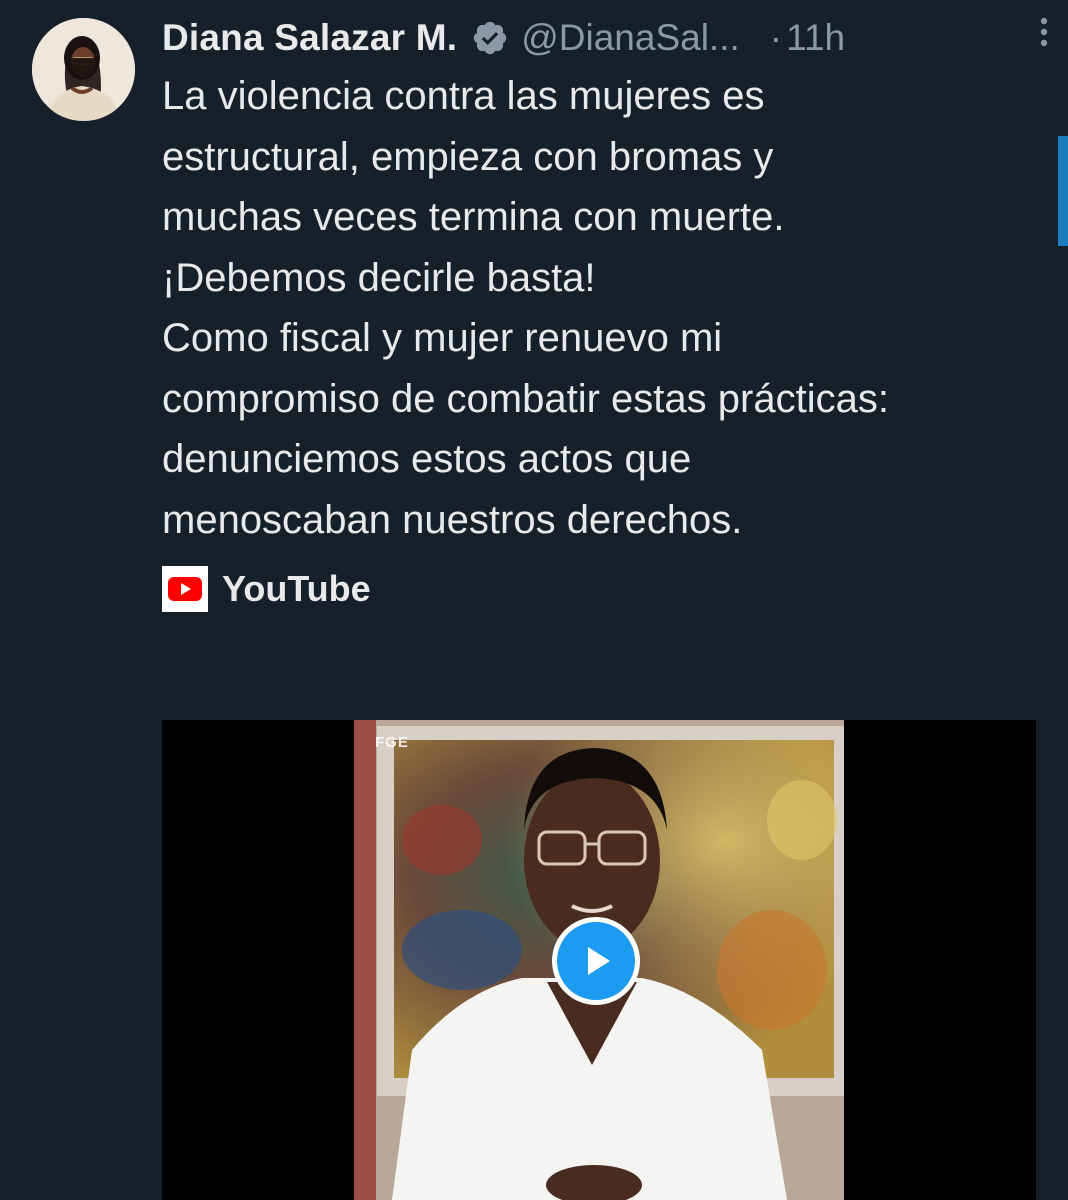 The width and height of the screenshot is (1068, 1200). What do you see at coordinates (392, 742) in the screenshot?
I see `fge-watermark: FGE` at bounding box center [392, 742].